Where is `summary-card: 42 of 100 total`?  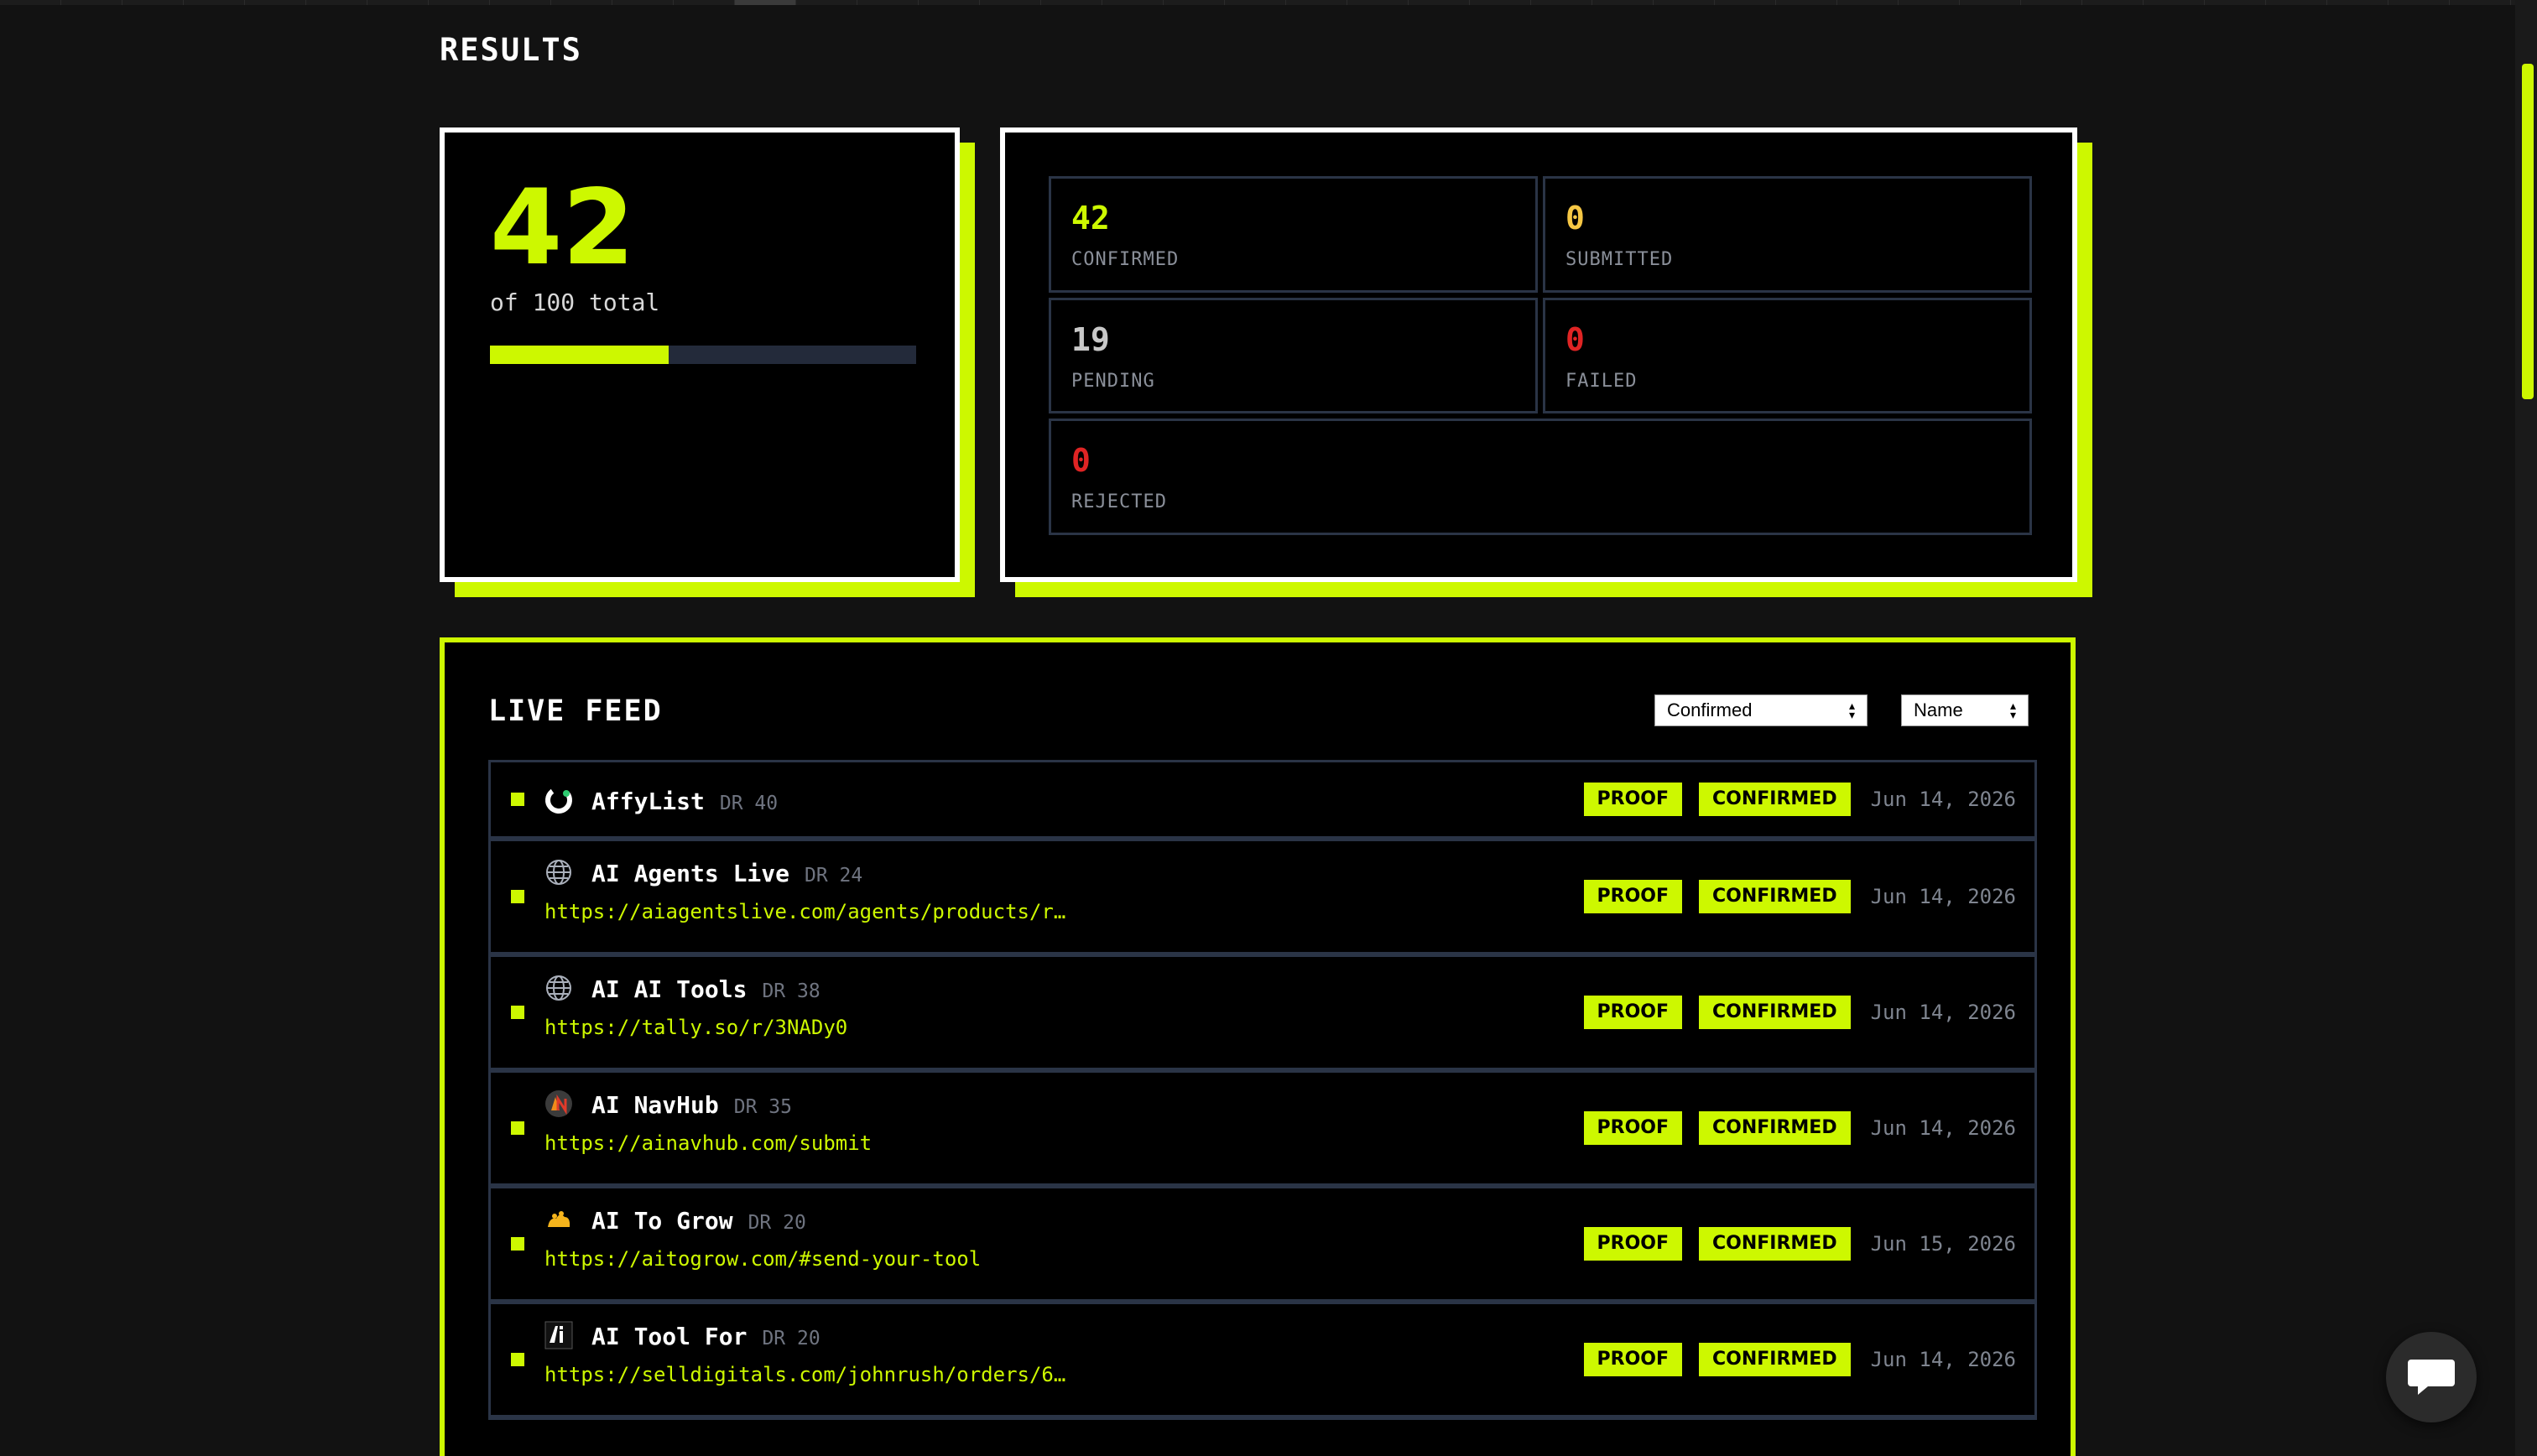
summary-card: 42 of 100 total is located at coordinates (700, 354).